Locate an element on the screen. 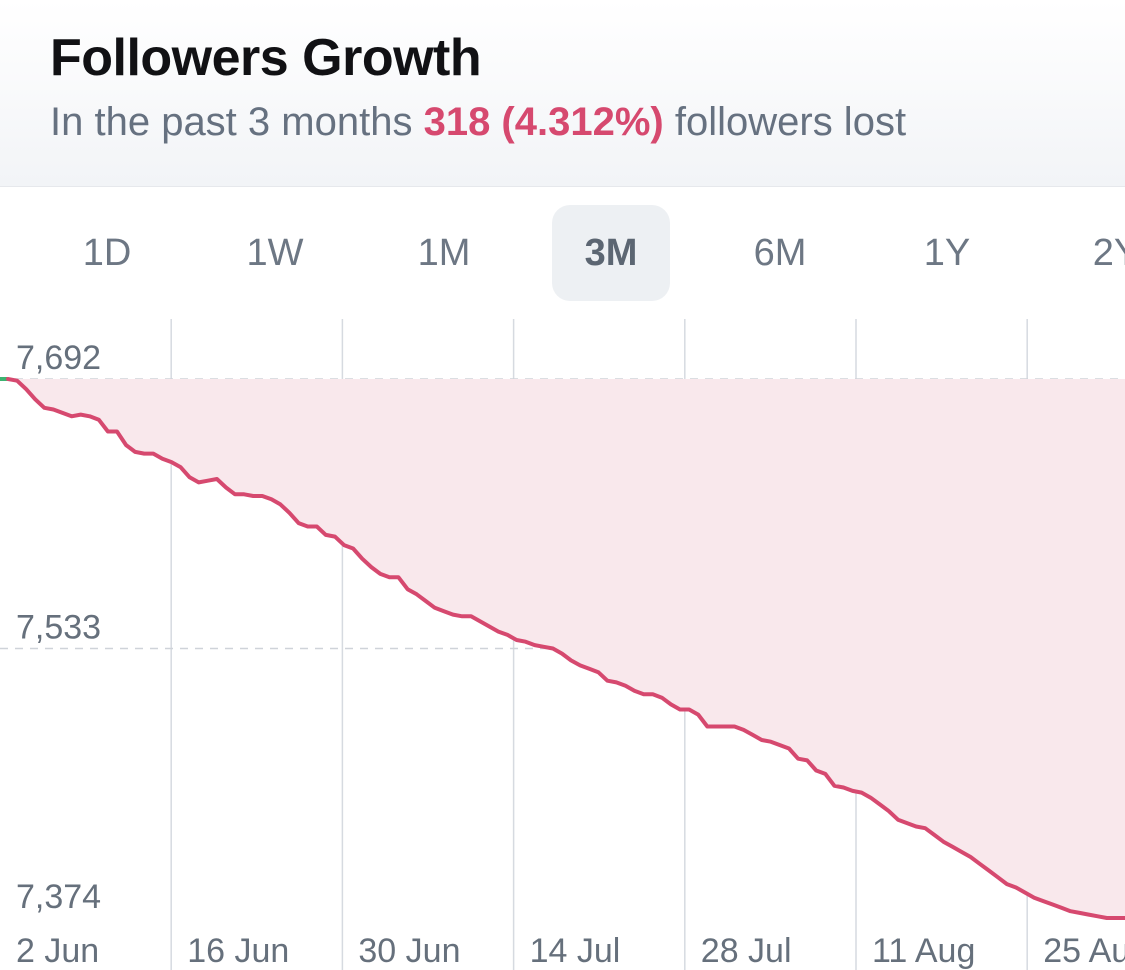  x-tick-label: 2 Jun is located at coordinates (57, 951).